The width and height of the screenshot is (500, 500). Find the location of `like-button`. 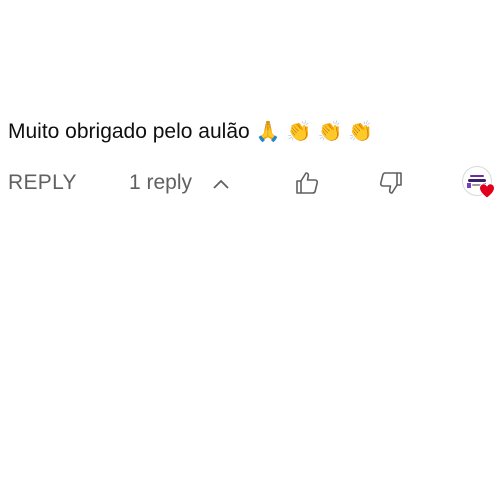

like-button is located at coordinates (307, 183).